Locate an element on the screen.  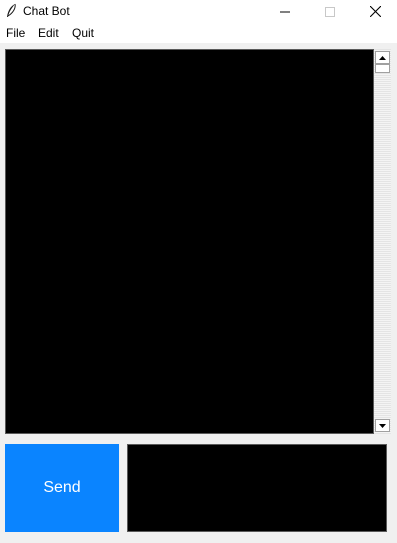
close-button is located at coordinates (374, 11).